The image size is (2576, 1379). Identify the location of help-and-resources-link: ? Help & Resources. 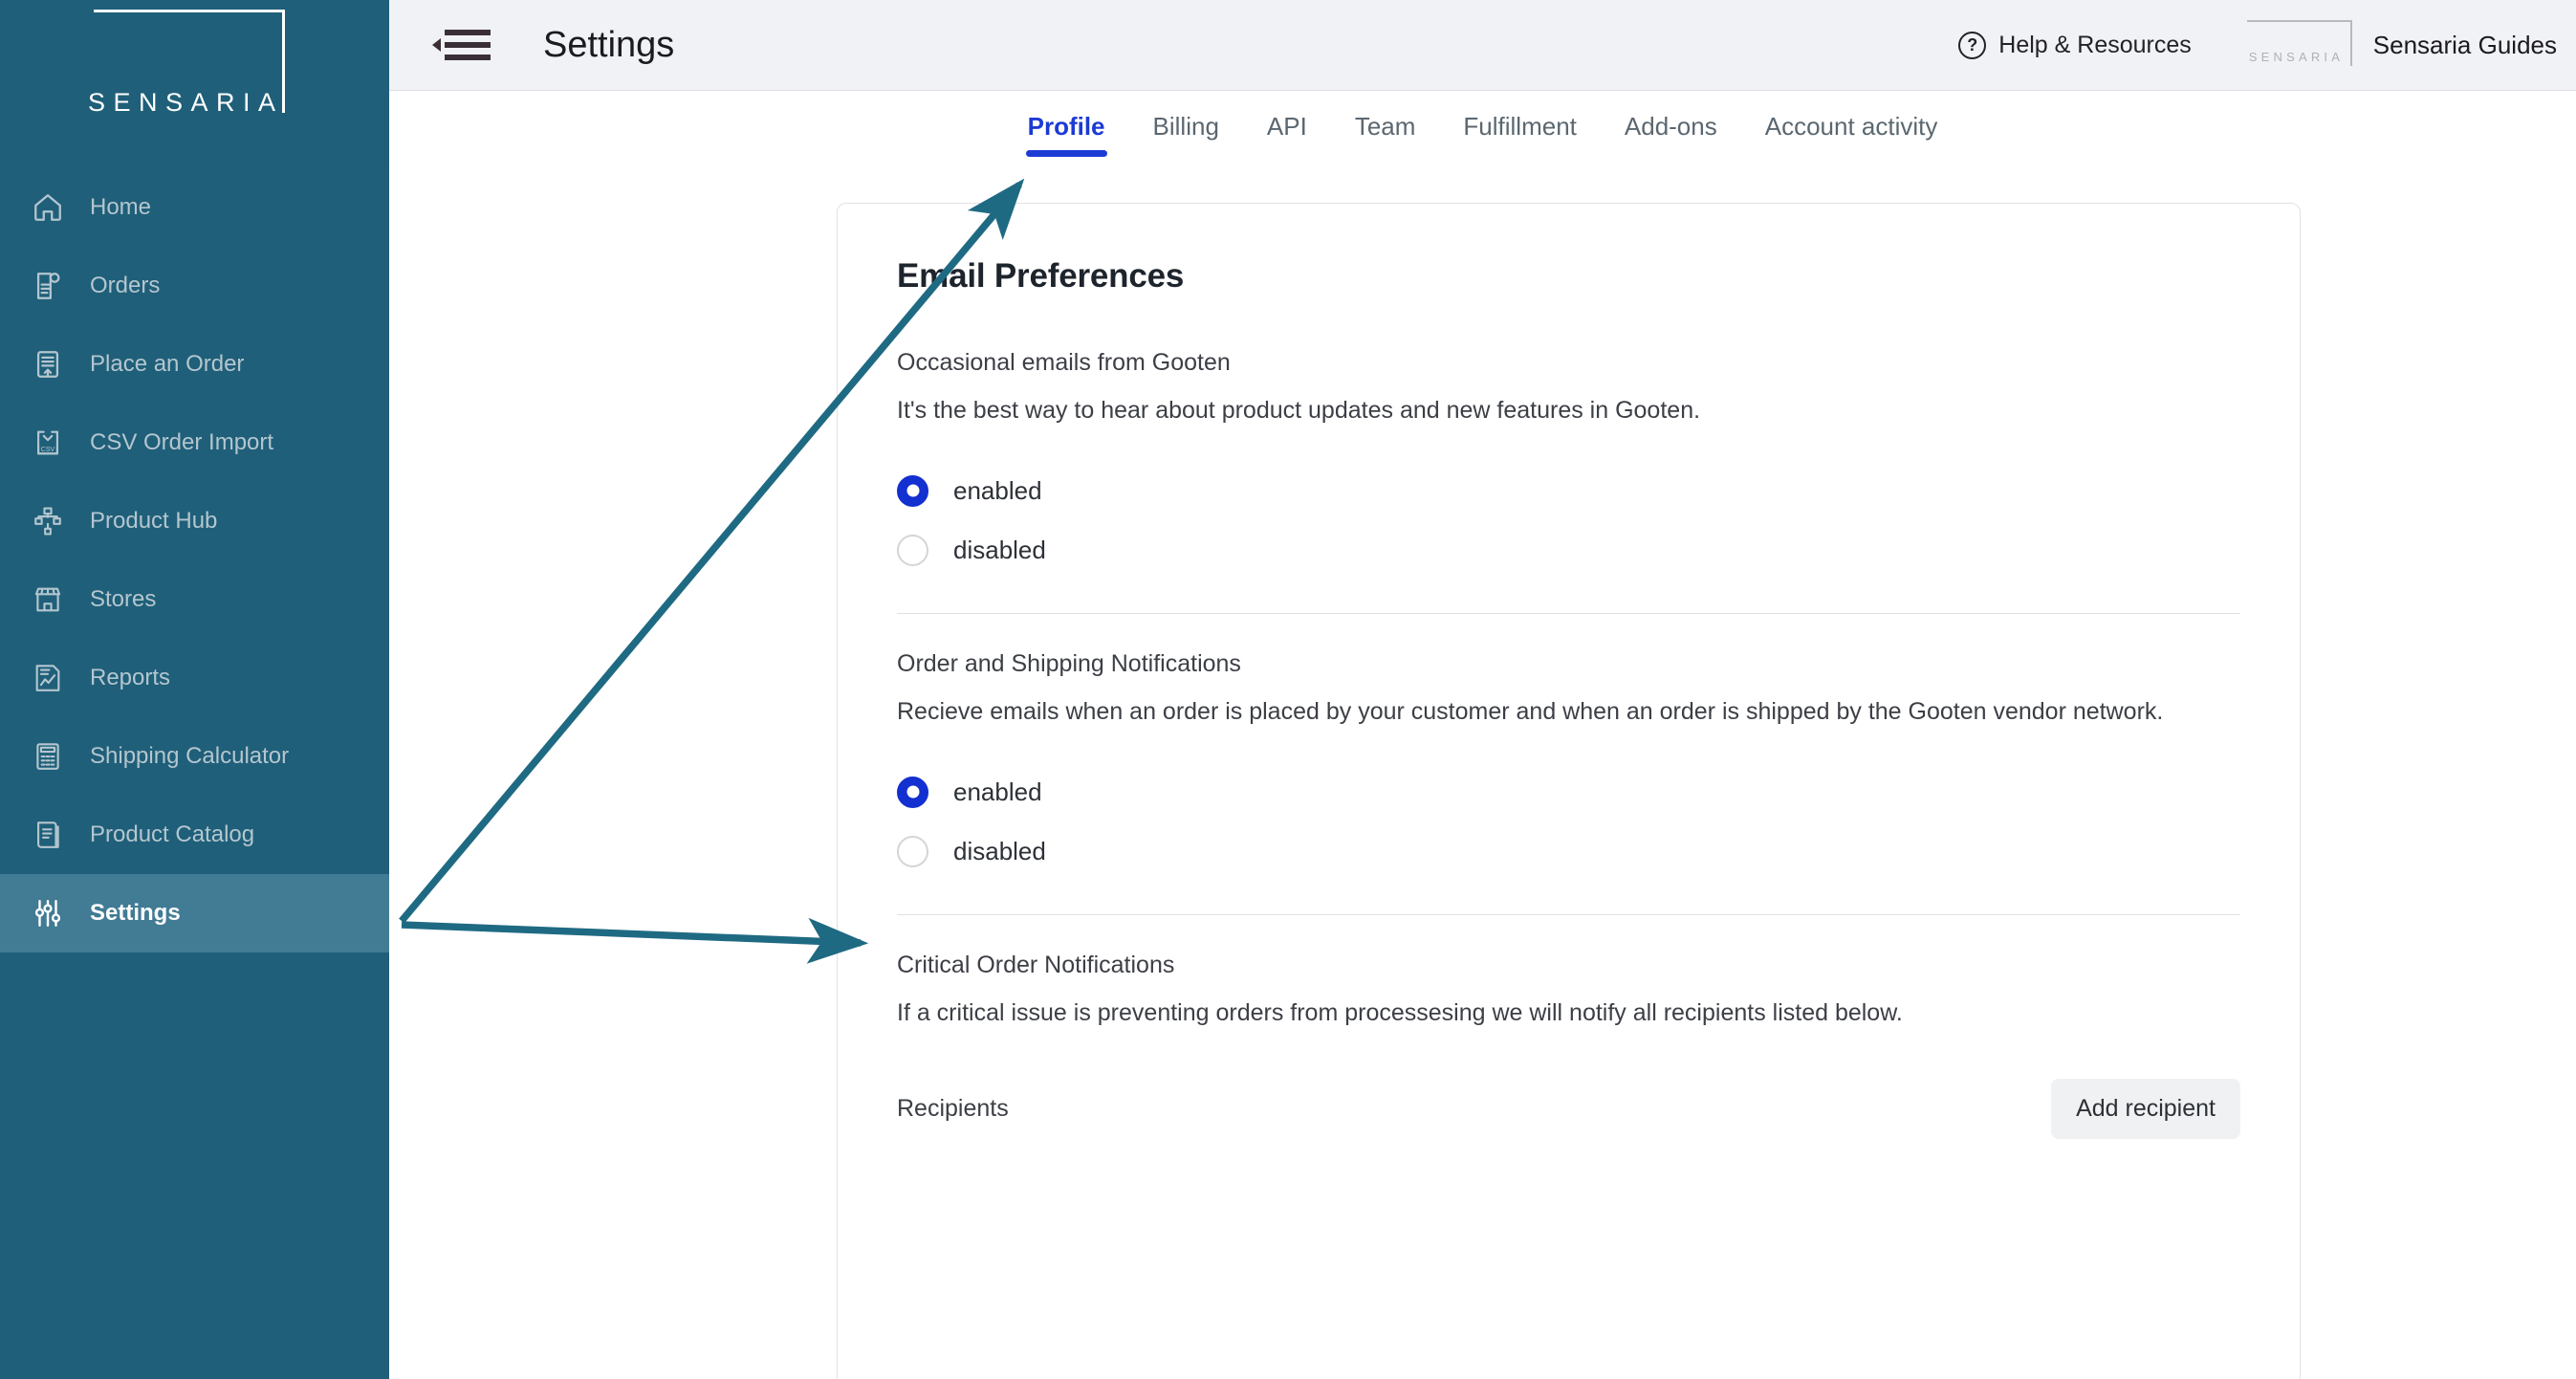
(2075, 45).